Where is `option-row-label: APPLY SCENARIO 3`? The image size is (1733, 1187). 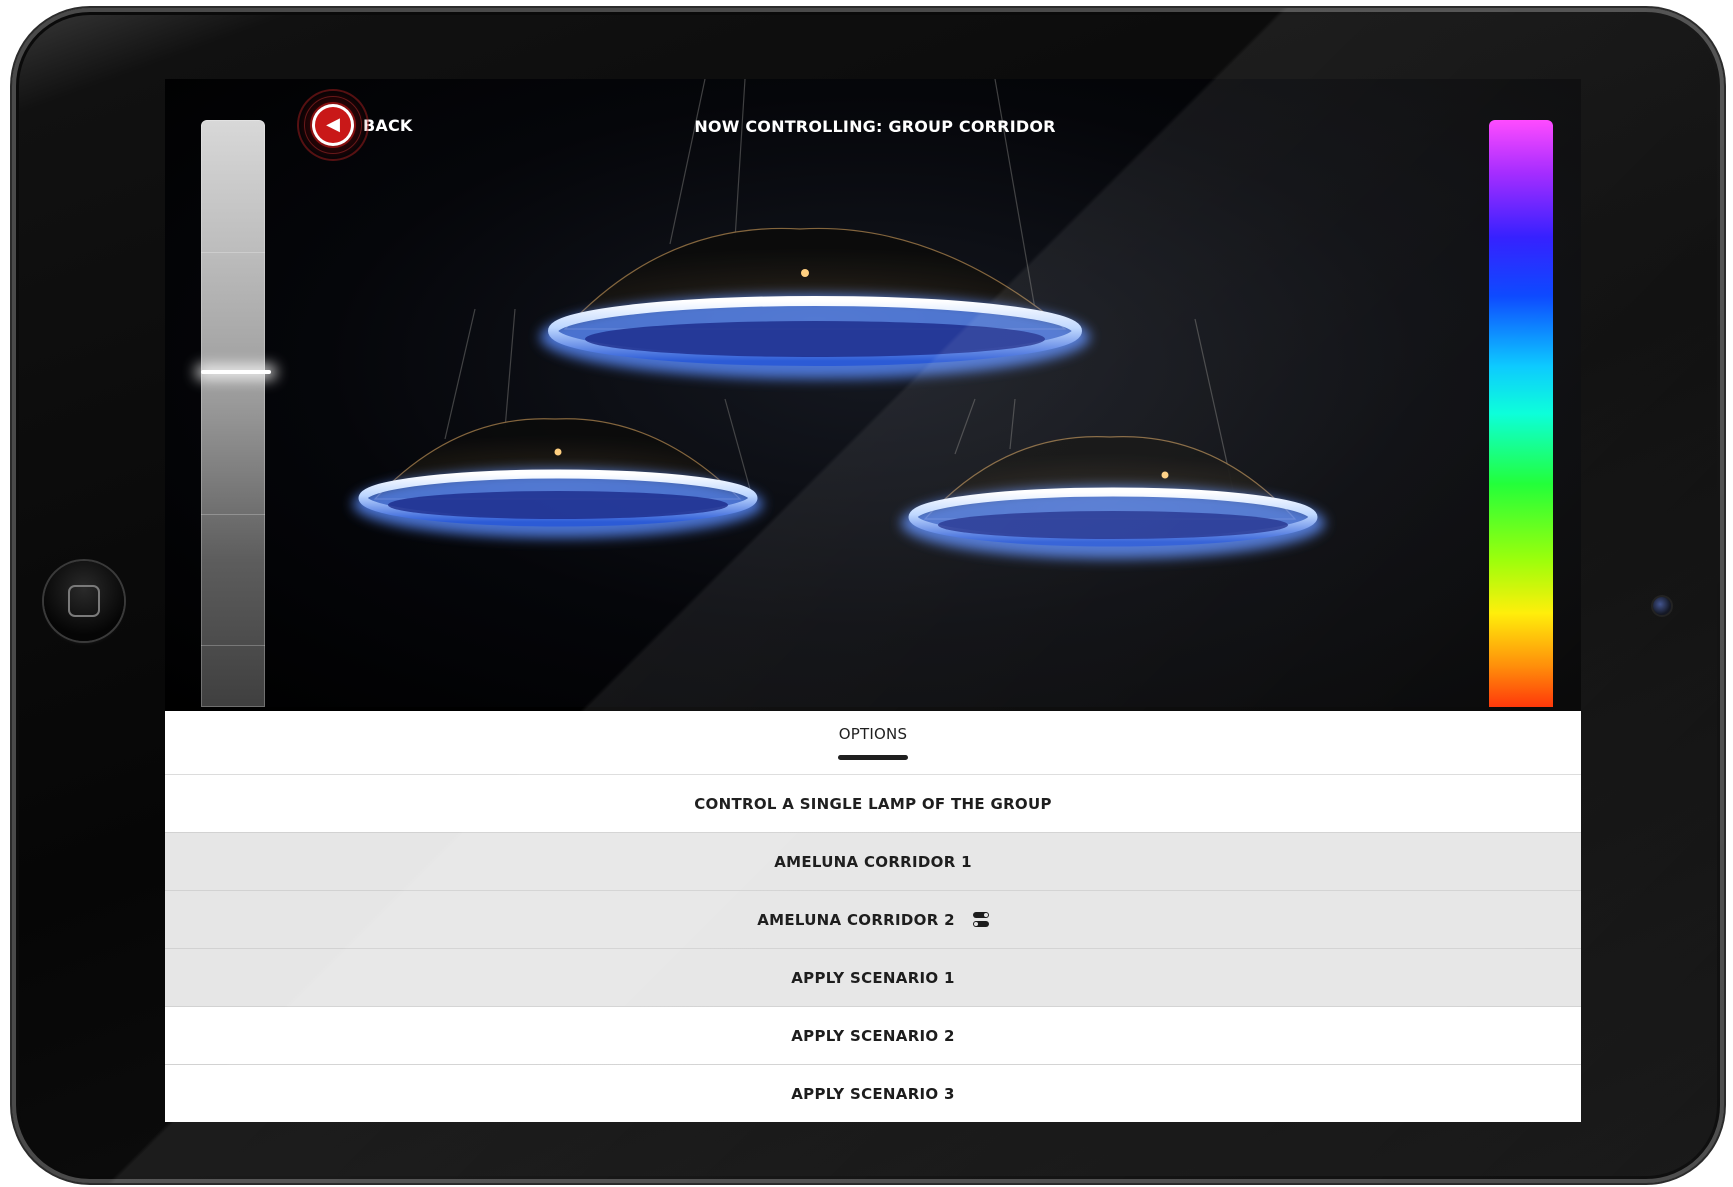 option-row-label: APPLY SCENARIO 3 is located at coordinates (873, 1094).